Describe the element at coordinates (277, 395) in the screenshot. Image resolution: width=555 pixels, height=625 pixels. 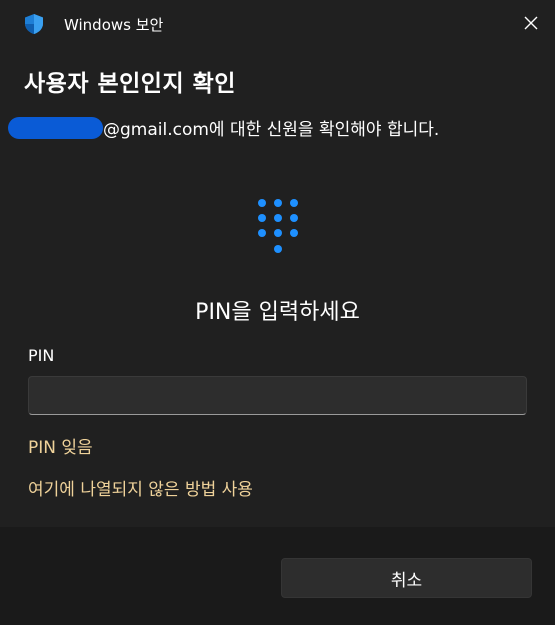
I see `pin-input` at that location.